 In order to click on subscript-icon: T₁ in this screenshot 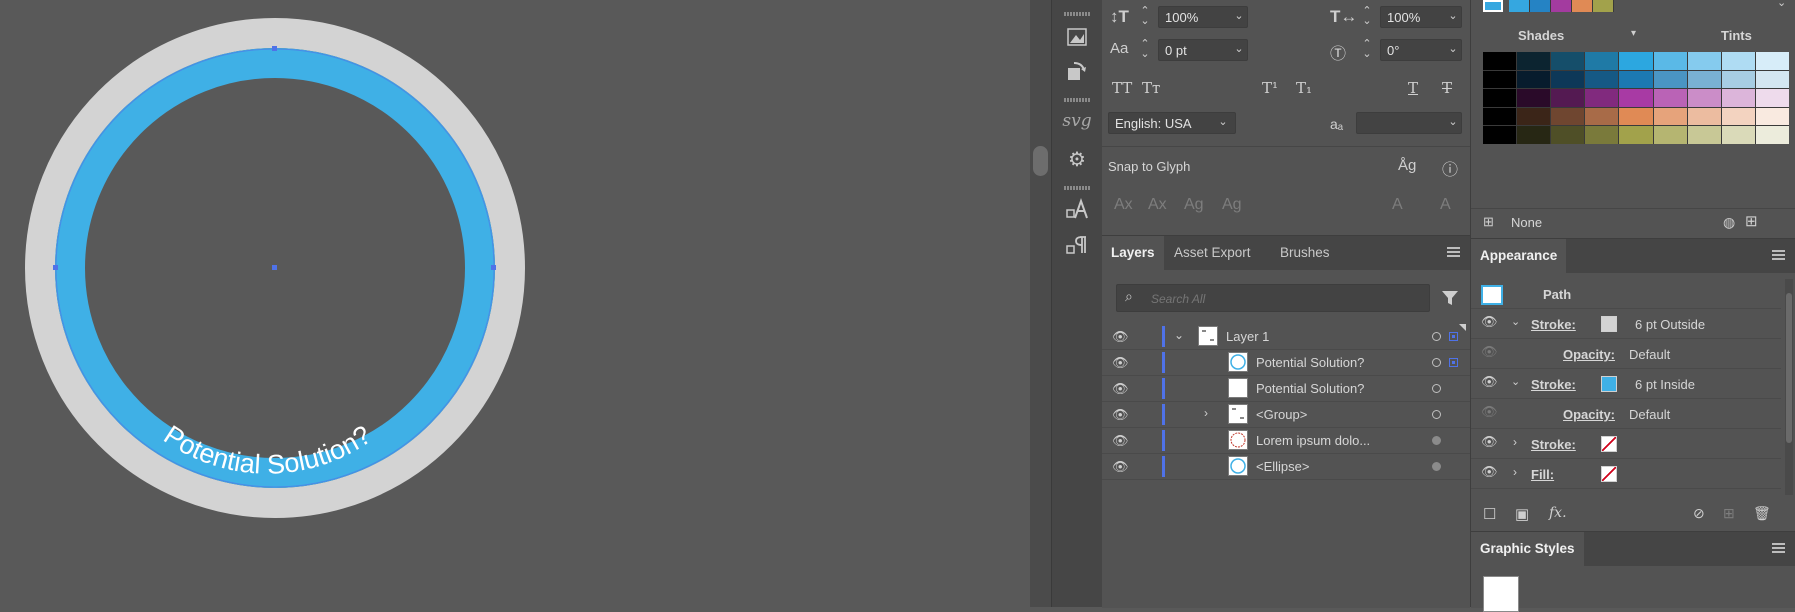, I will do `click(1304, 88)`.